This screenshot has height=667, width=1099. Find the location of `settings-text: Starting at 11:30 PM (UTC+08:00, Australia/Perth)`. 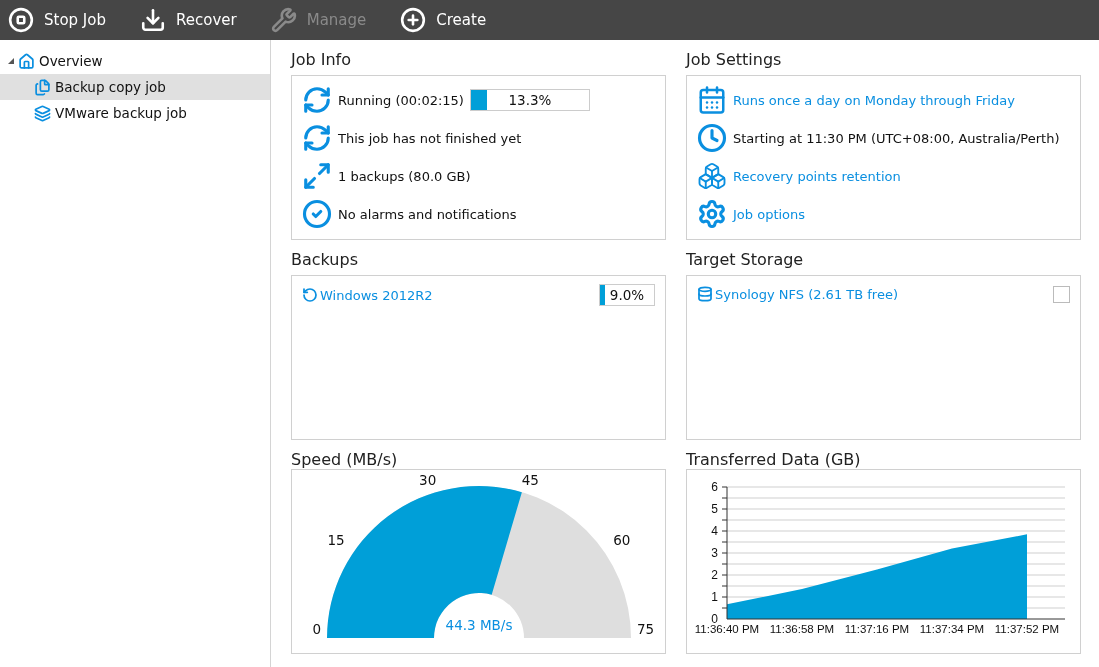

settings-text: Starting at 11:30 PM (UTC+08:00, Australia/Perth) is located at coordinates (896, 138).